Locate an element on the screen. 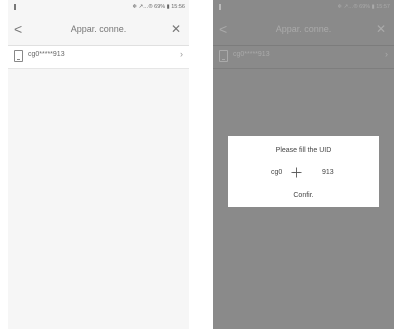  status-bar: ❄ ↗…® 69% ▮ 15:56 is located at coordinates (98, 7).